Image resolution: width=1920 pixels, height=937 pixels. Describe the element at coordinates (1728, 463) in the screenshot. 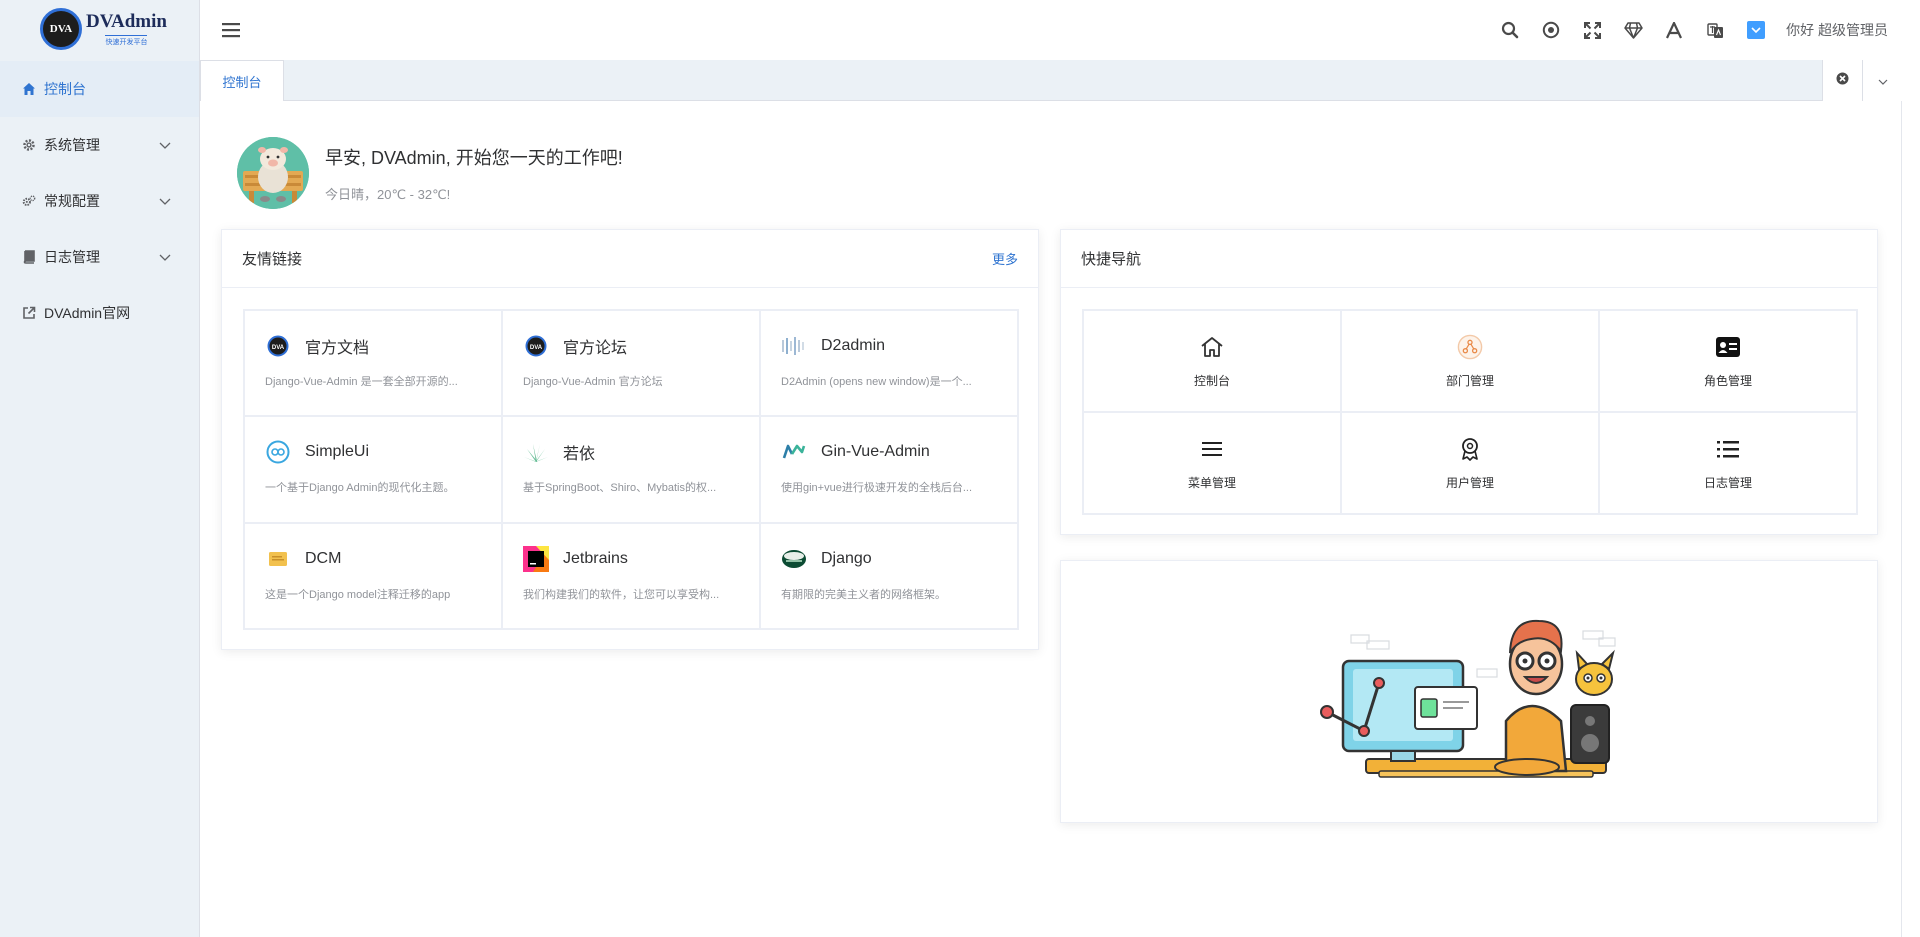

I see `nav-item-logs: 日志管理` at that location.